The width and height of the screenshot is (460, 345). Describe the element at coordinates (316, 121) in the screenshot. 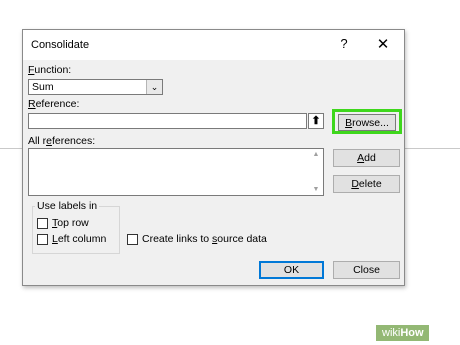

I see `collapse-arrow-icon: ⬆` at that location.